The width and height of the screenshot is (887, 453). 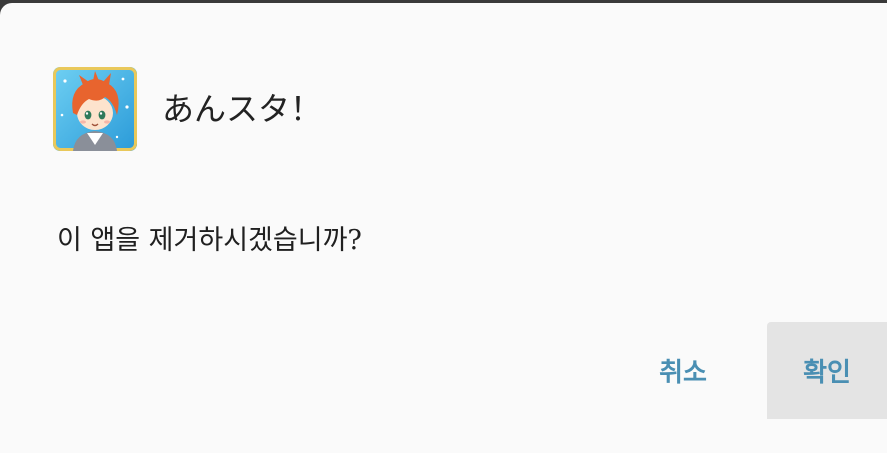 What do you see at coordinates (242, 109) in the screenshot?
I see `app-name: あんスタ！` at bounding box center [242, 109].